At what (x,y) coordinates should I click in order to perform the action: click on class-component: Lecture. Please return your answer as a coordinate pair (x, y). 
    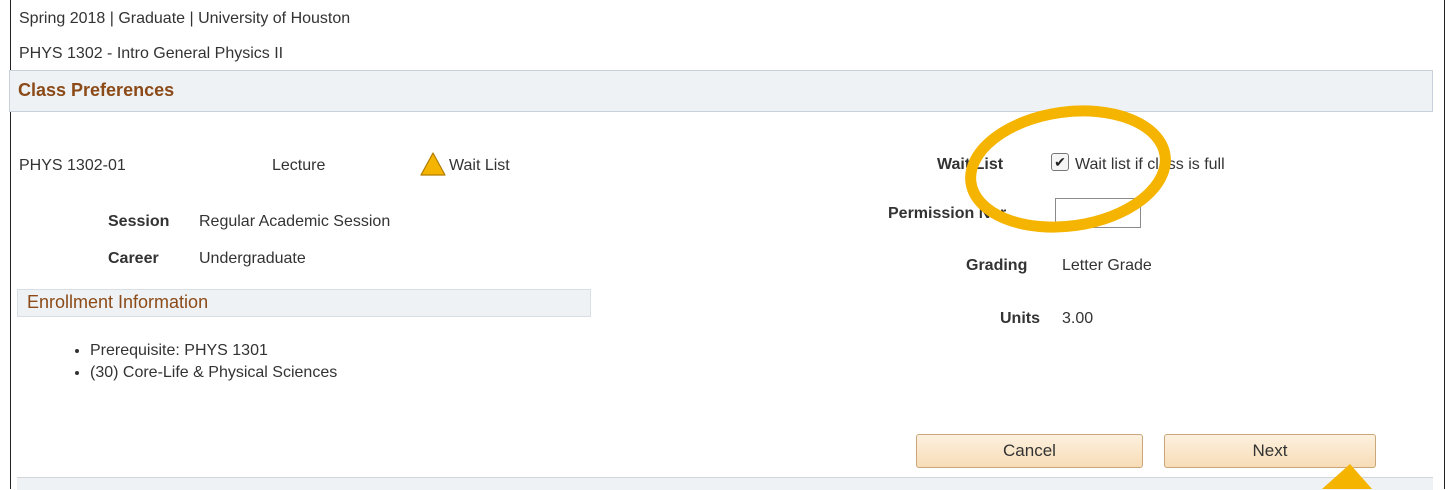
    Looking at the image, I should click on (299, 165).